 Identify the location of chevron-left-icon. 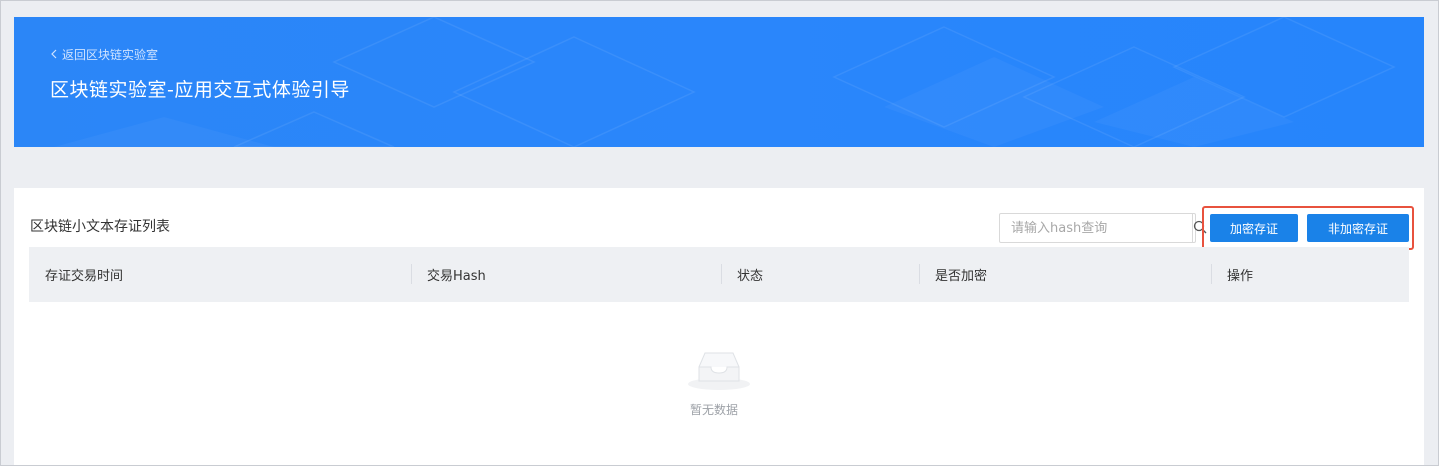
(54, 55).